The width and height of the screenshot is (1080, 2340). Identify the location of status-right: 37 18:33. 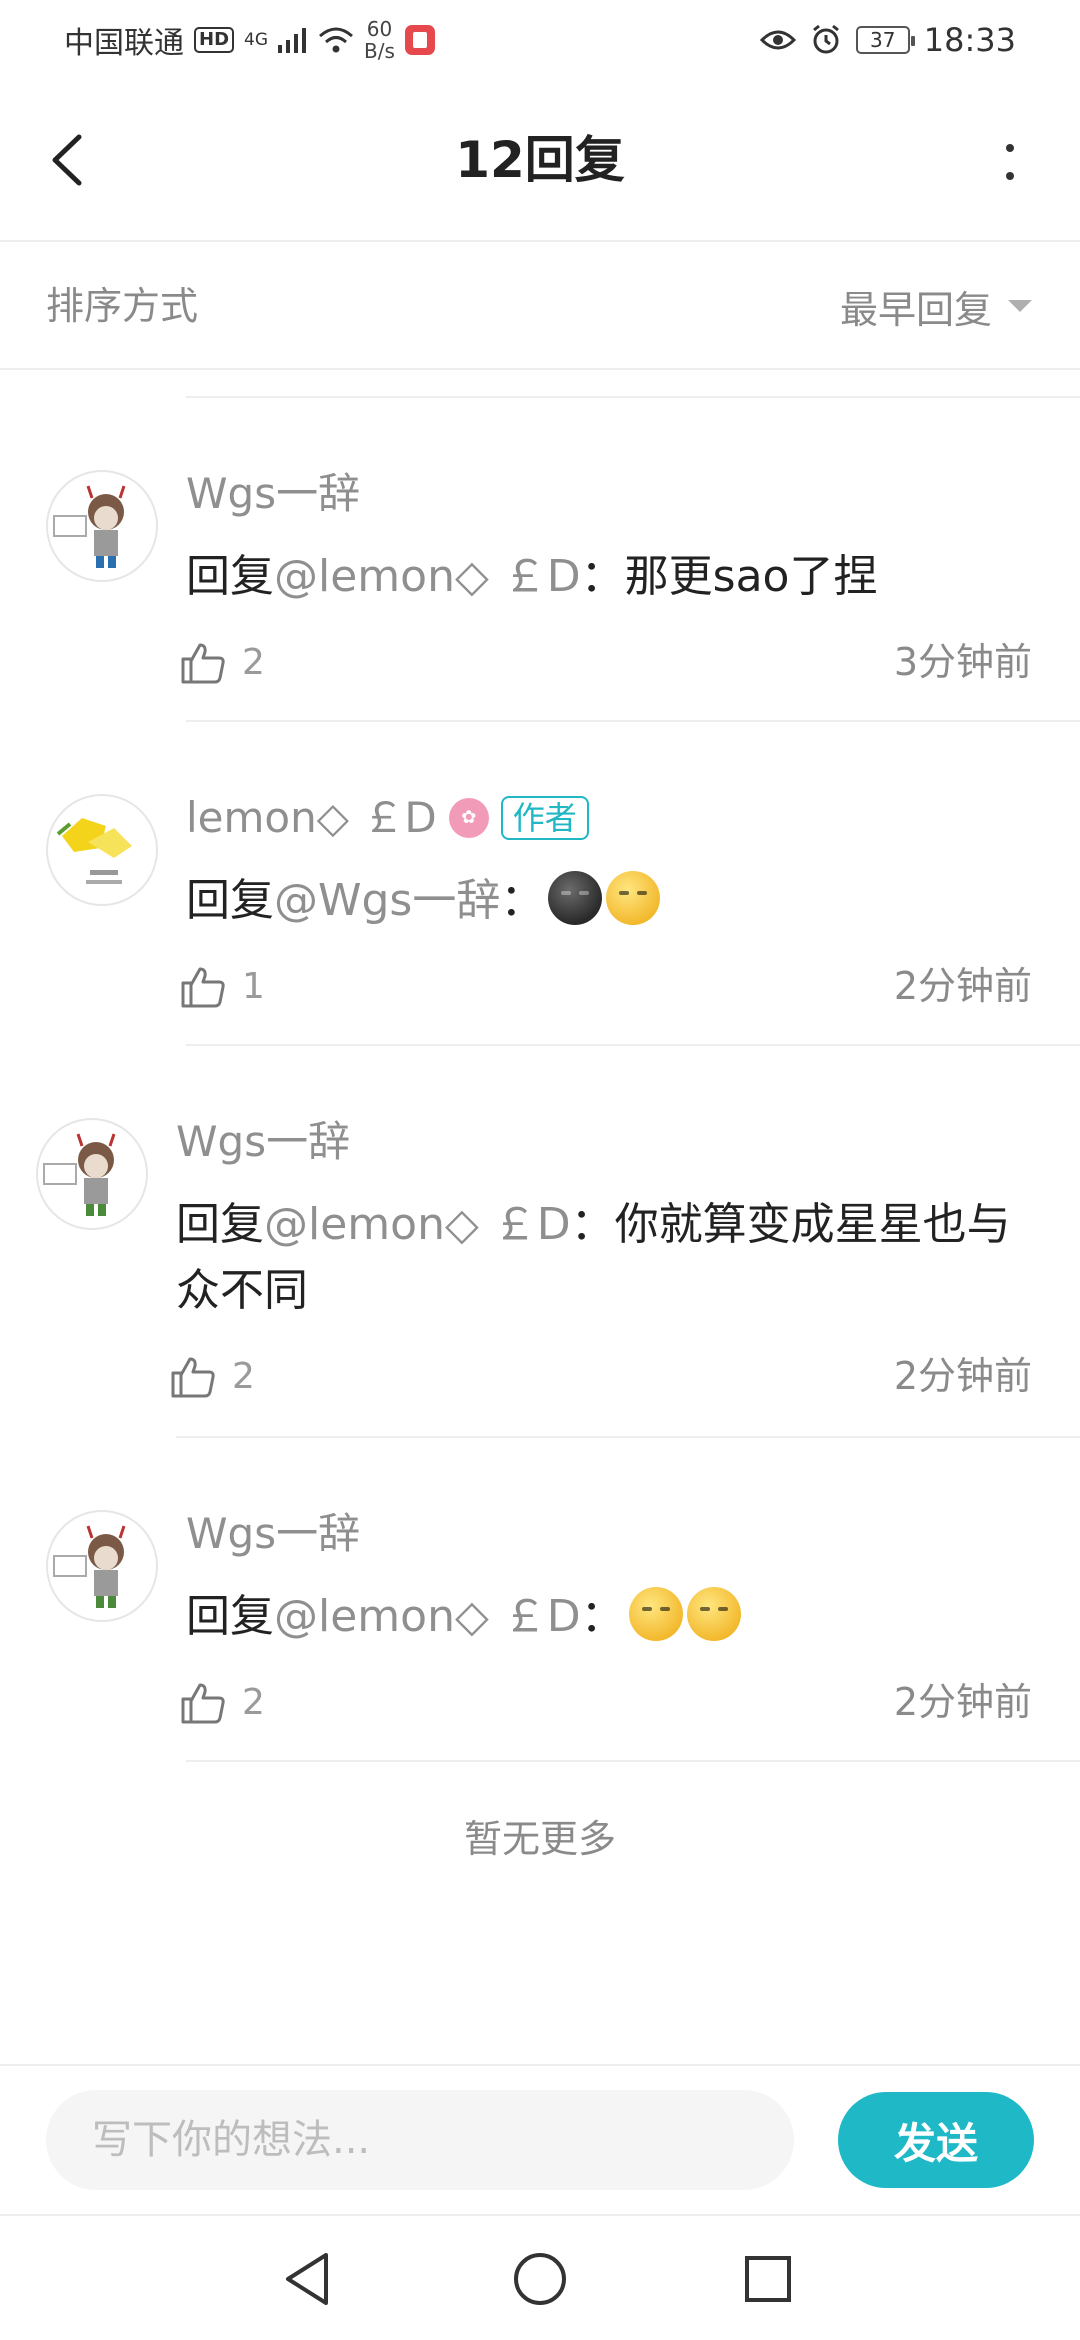
(887, 40).